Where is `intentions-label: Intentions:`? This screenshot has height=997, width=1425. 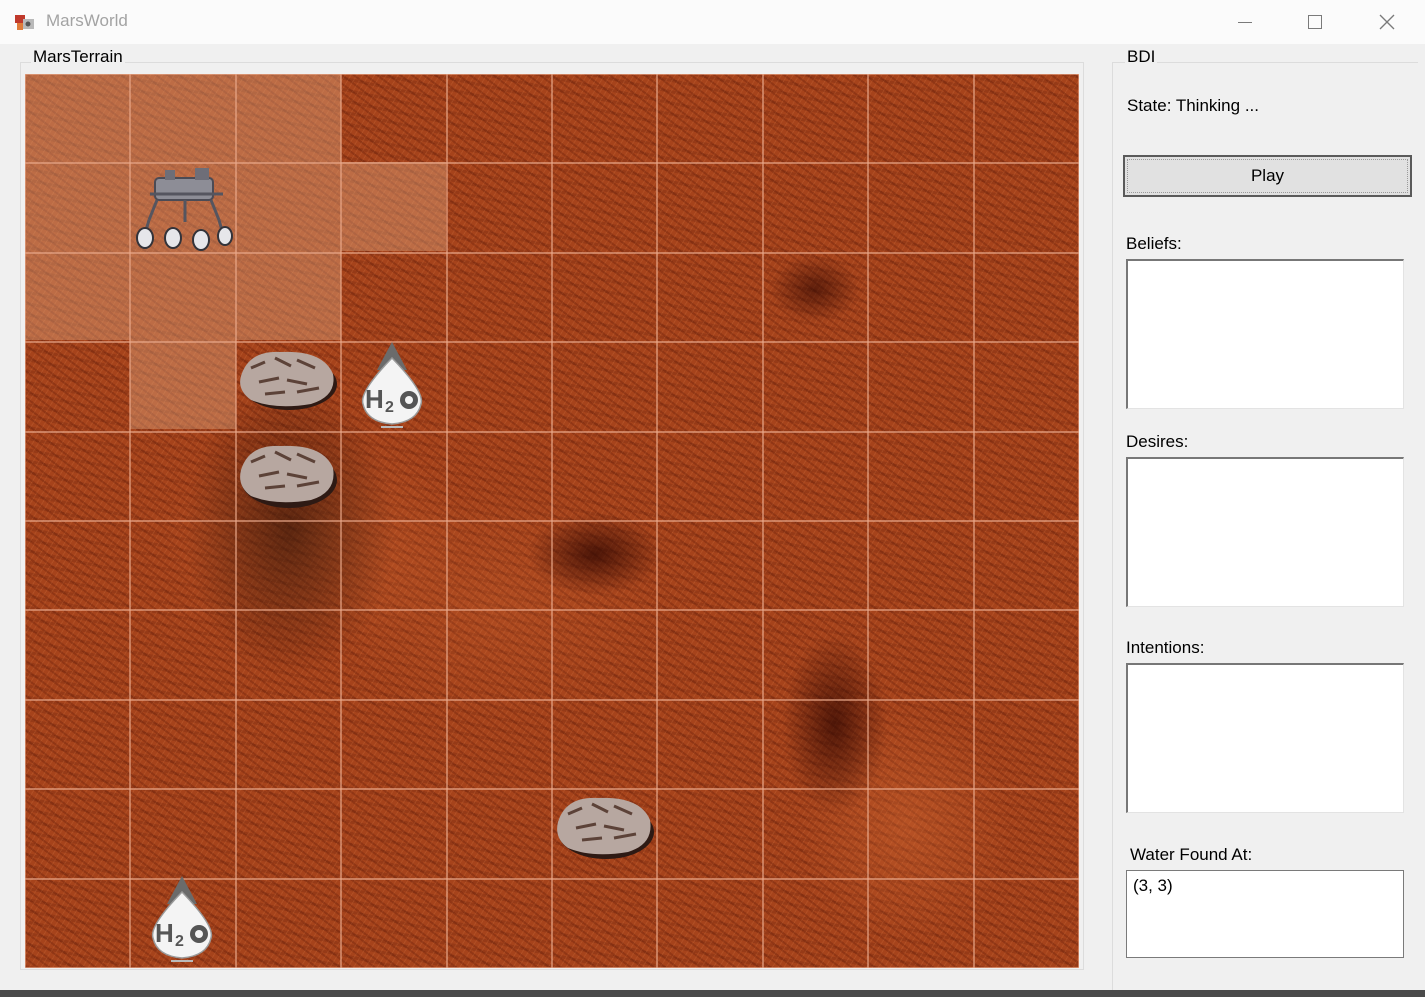 intentions-label: Intentions: is located at coordinates (1165, 647).